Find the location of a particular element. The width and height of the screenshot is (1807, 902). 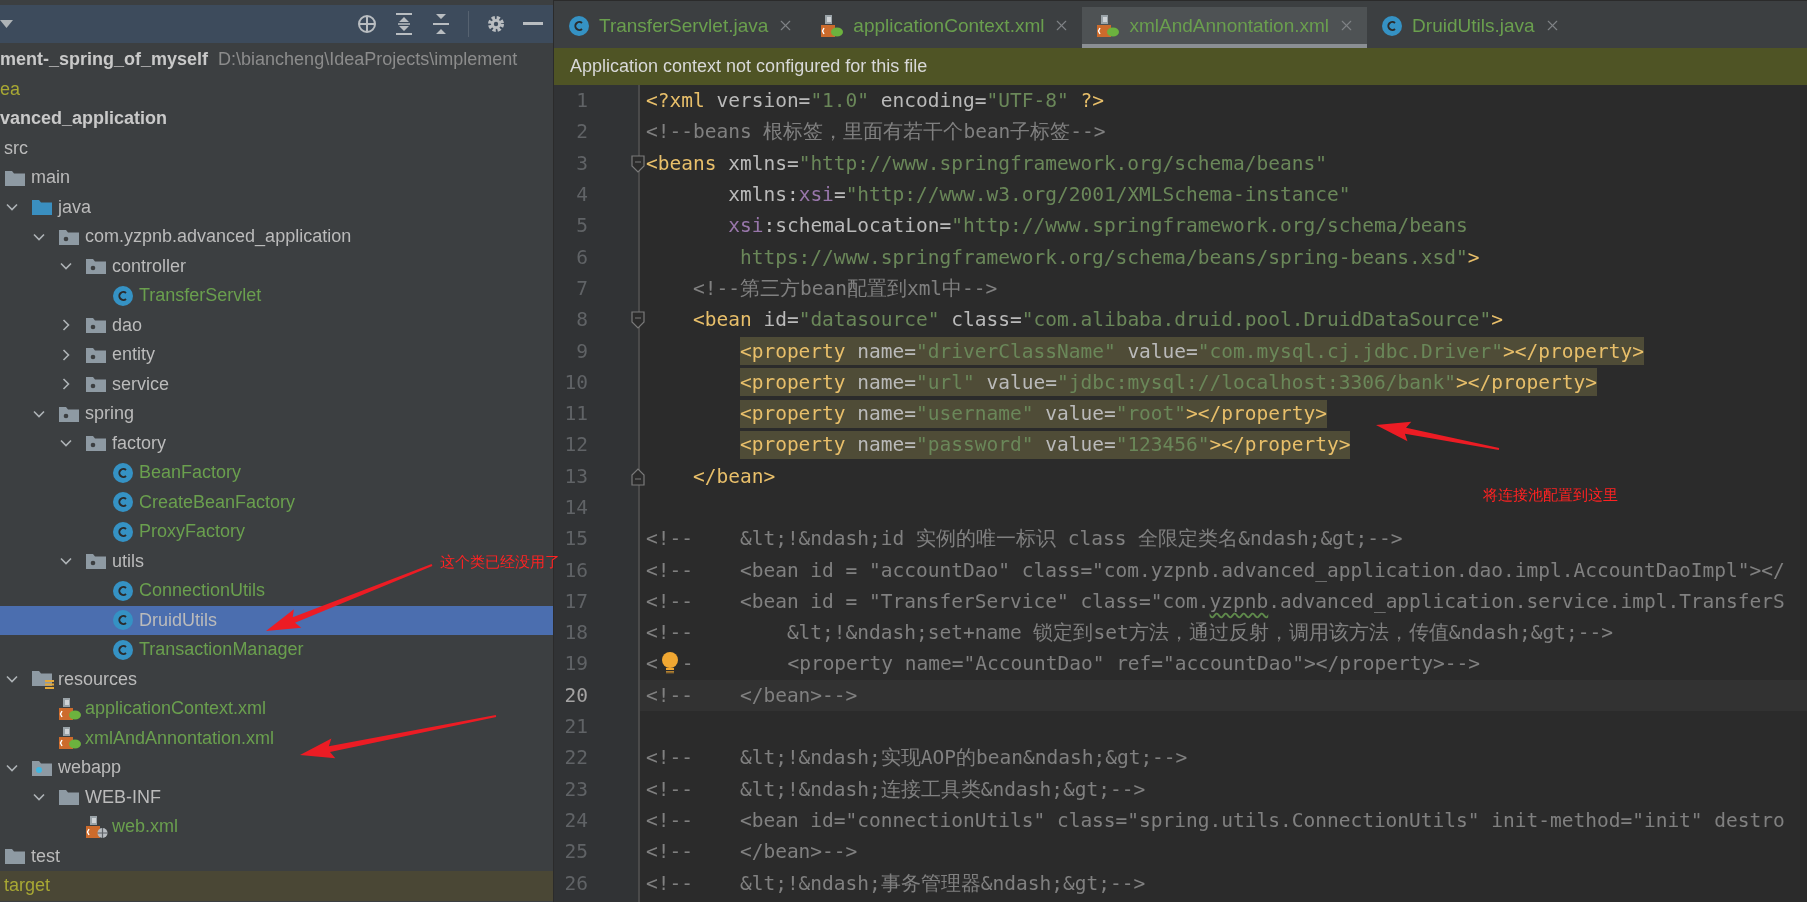

tree-item: resources is located at coordinates (72, 679).